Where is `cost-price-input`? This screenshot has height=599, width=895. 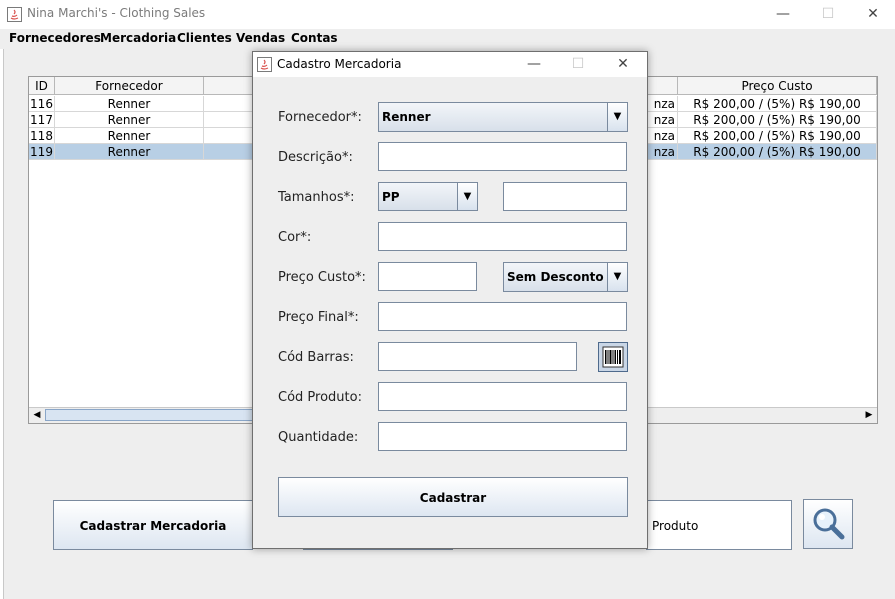
cost-price-input is located at coordinates (427, 276).